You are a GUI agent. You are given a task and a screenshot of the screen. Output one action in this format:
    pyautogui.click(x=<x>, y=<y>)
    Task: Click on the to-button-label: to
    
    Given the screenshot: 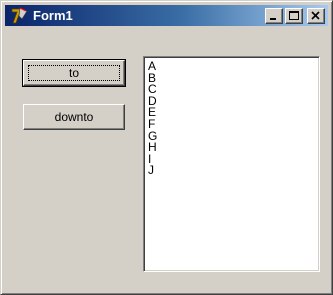 What is the action you would take?
    pyautogui.click(x=74, y=73)
    